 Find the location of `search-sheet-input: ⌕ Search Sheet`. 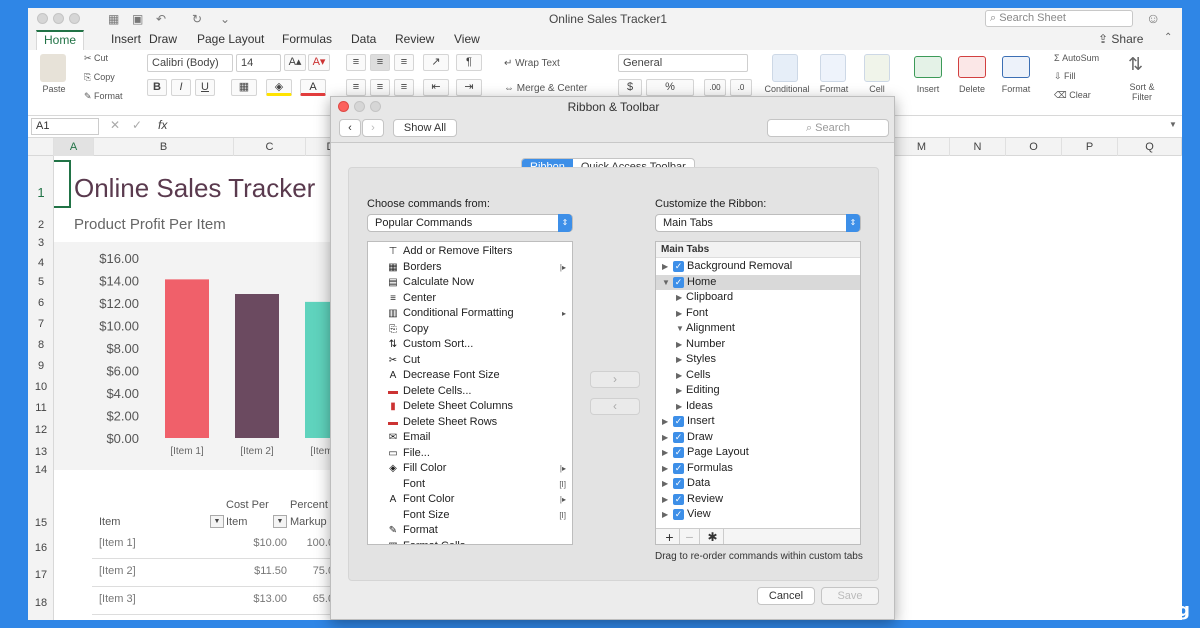

search-sheet-input: ⌕ Search Sheet is located at coordinates (1059, 18).